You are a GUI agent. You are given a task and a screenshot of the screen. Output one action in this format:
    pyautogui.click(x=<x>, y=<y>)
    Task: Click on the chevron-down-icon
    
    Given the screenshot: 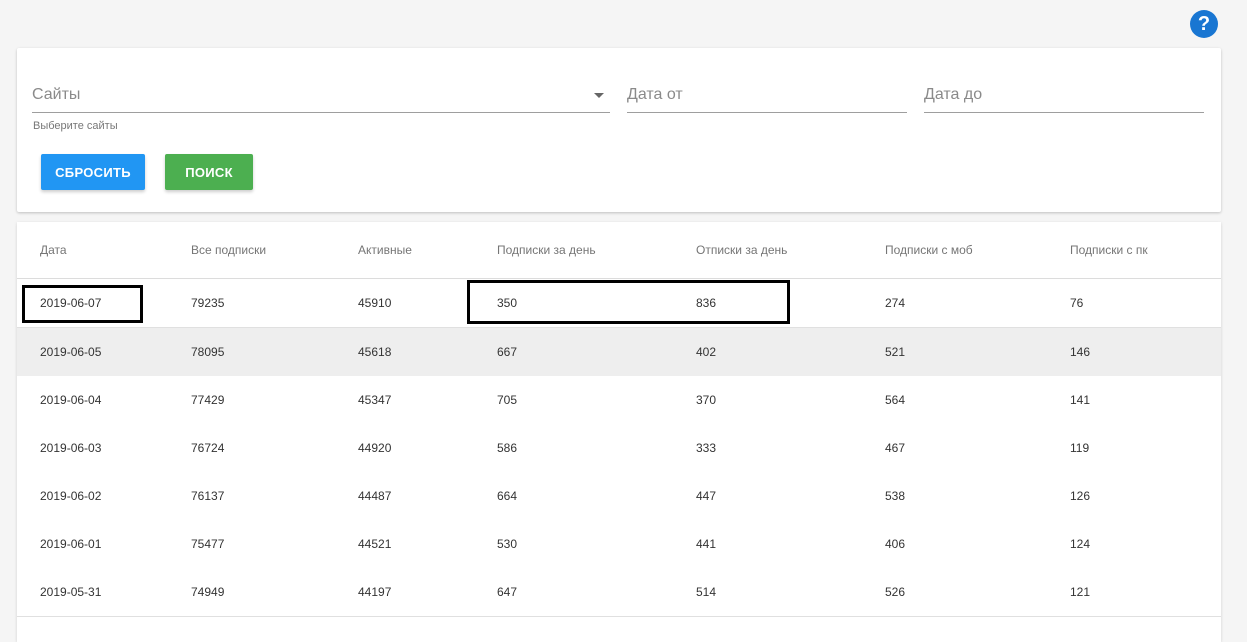 What is the action you would take?
    pyautogui.click(x=599, y=95)
    